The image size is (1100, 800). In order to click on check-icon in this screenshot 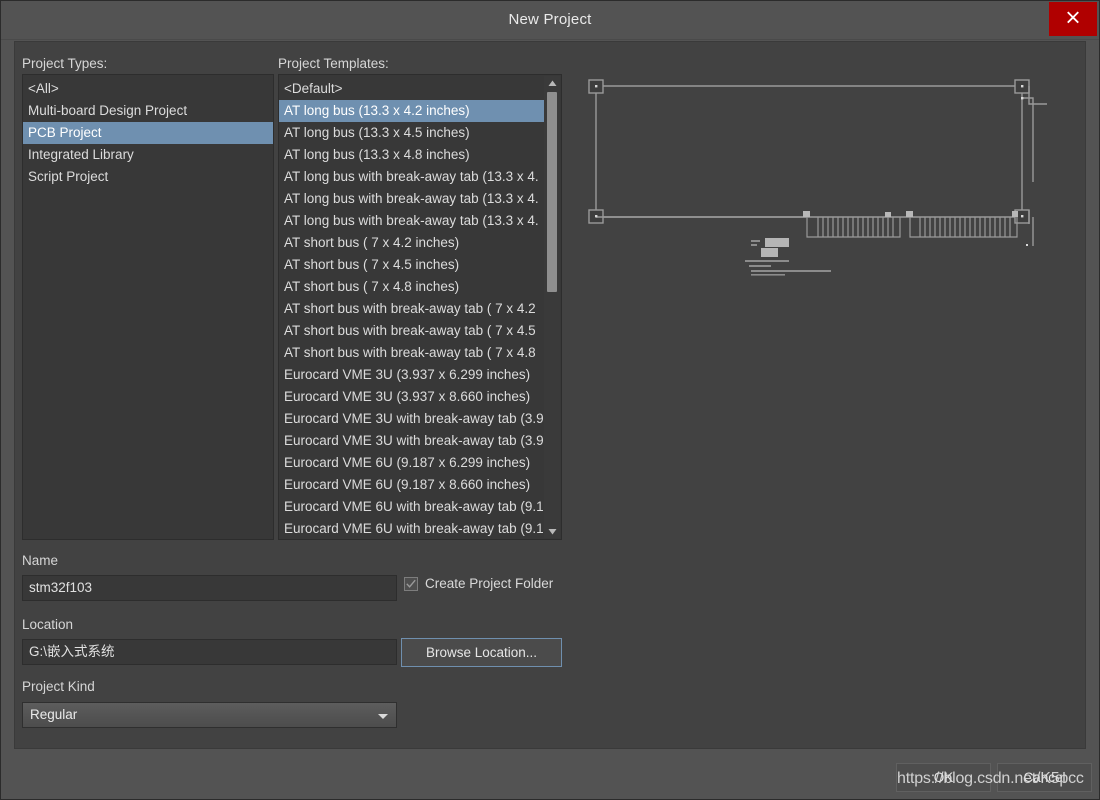, I will do `click(411, 583)`.